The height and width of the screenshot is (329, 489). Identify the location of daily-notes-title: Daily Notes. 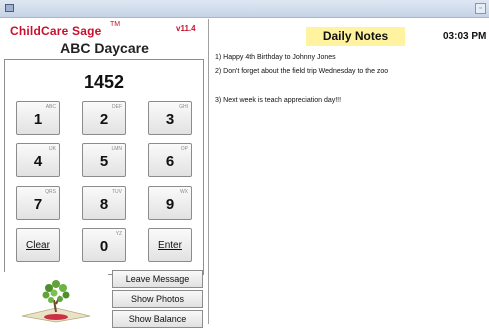
(355, 36).